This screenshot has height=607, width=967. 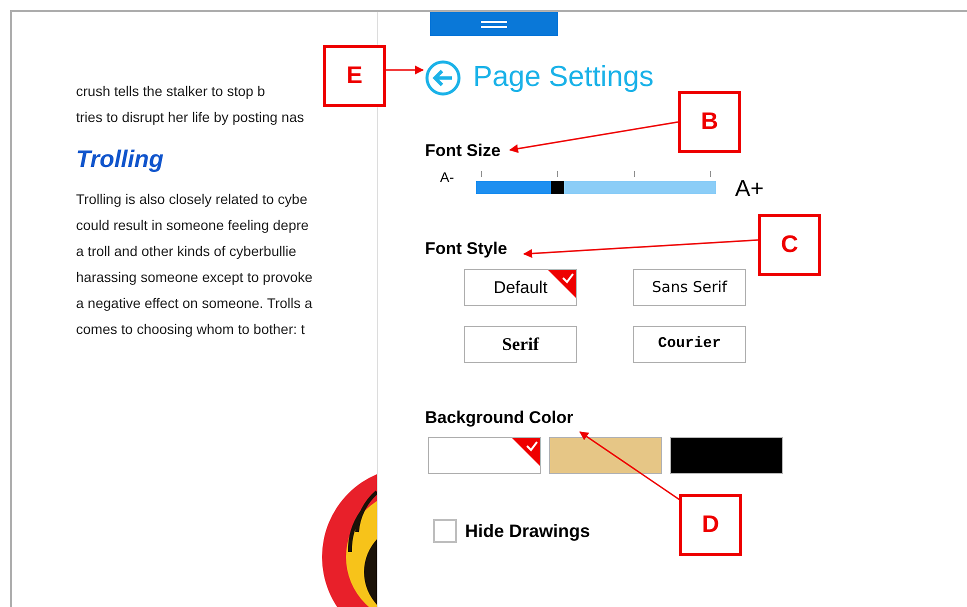 What do you see at coordinates (194, 303) in the screenshot?
I see `text-line: a negative effect on someone. Trolls a` at bounding box center [194, 303].